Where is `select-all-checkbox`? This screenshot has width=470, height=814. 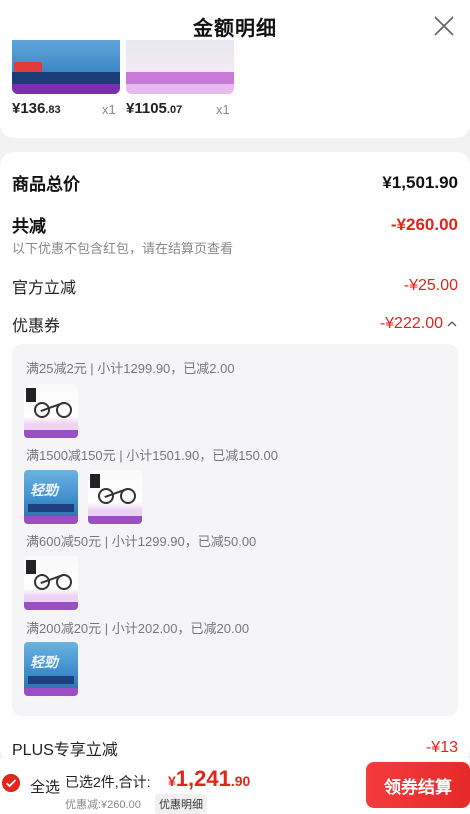
select-all-checkbox is located at coordinates (11, 783).